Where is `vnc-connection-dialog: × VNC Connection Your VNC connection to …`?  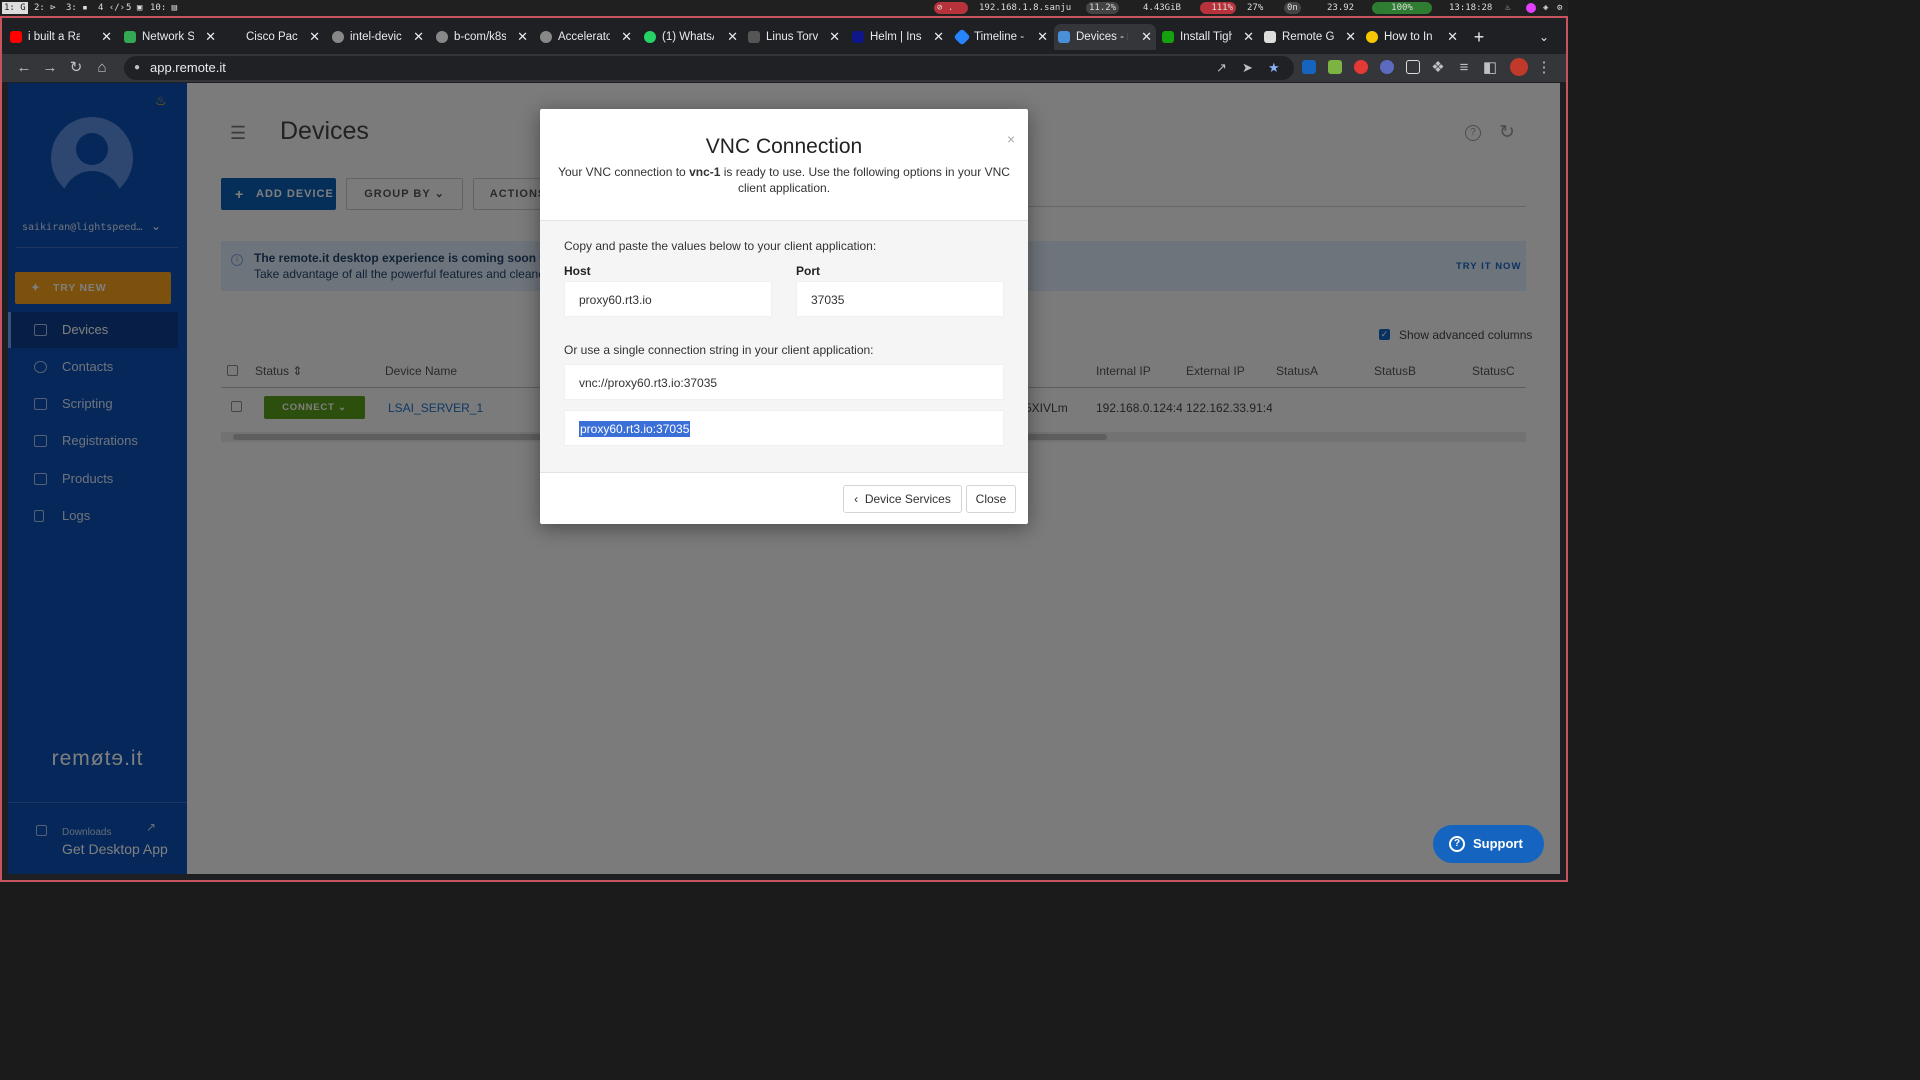 vnc-connection-dialog: × VNC Connection Your VNC connection to … is located at coordinates (784, 316).